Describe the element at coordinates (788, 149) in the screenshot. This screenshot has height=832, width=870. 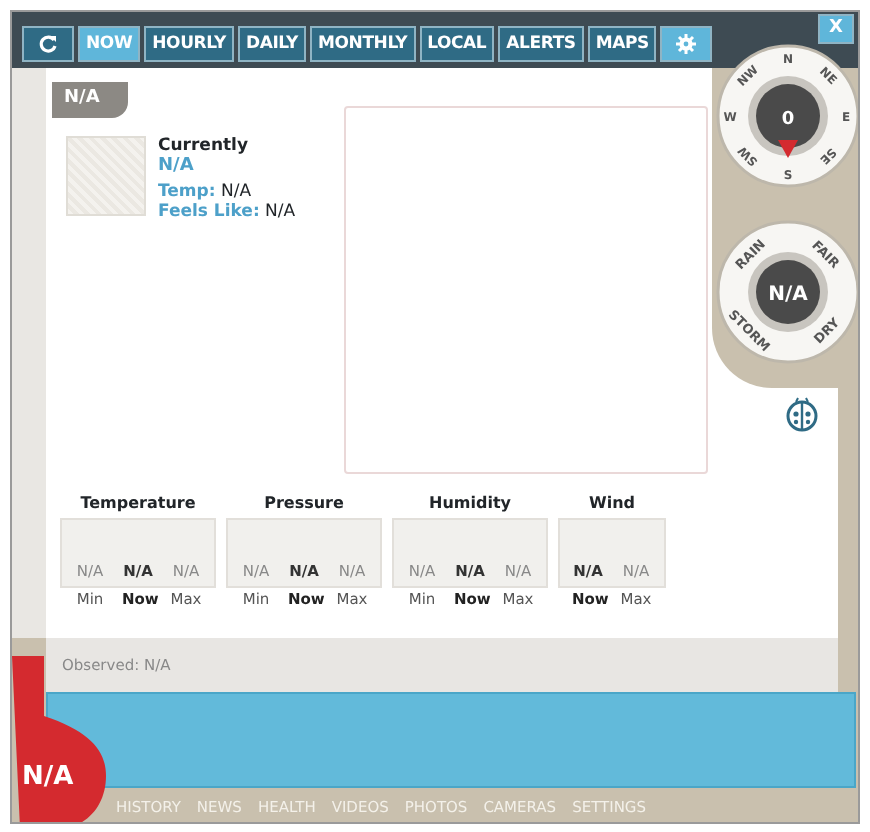
I see `needle-icon` at that location.